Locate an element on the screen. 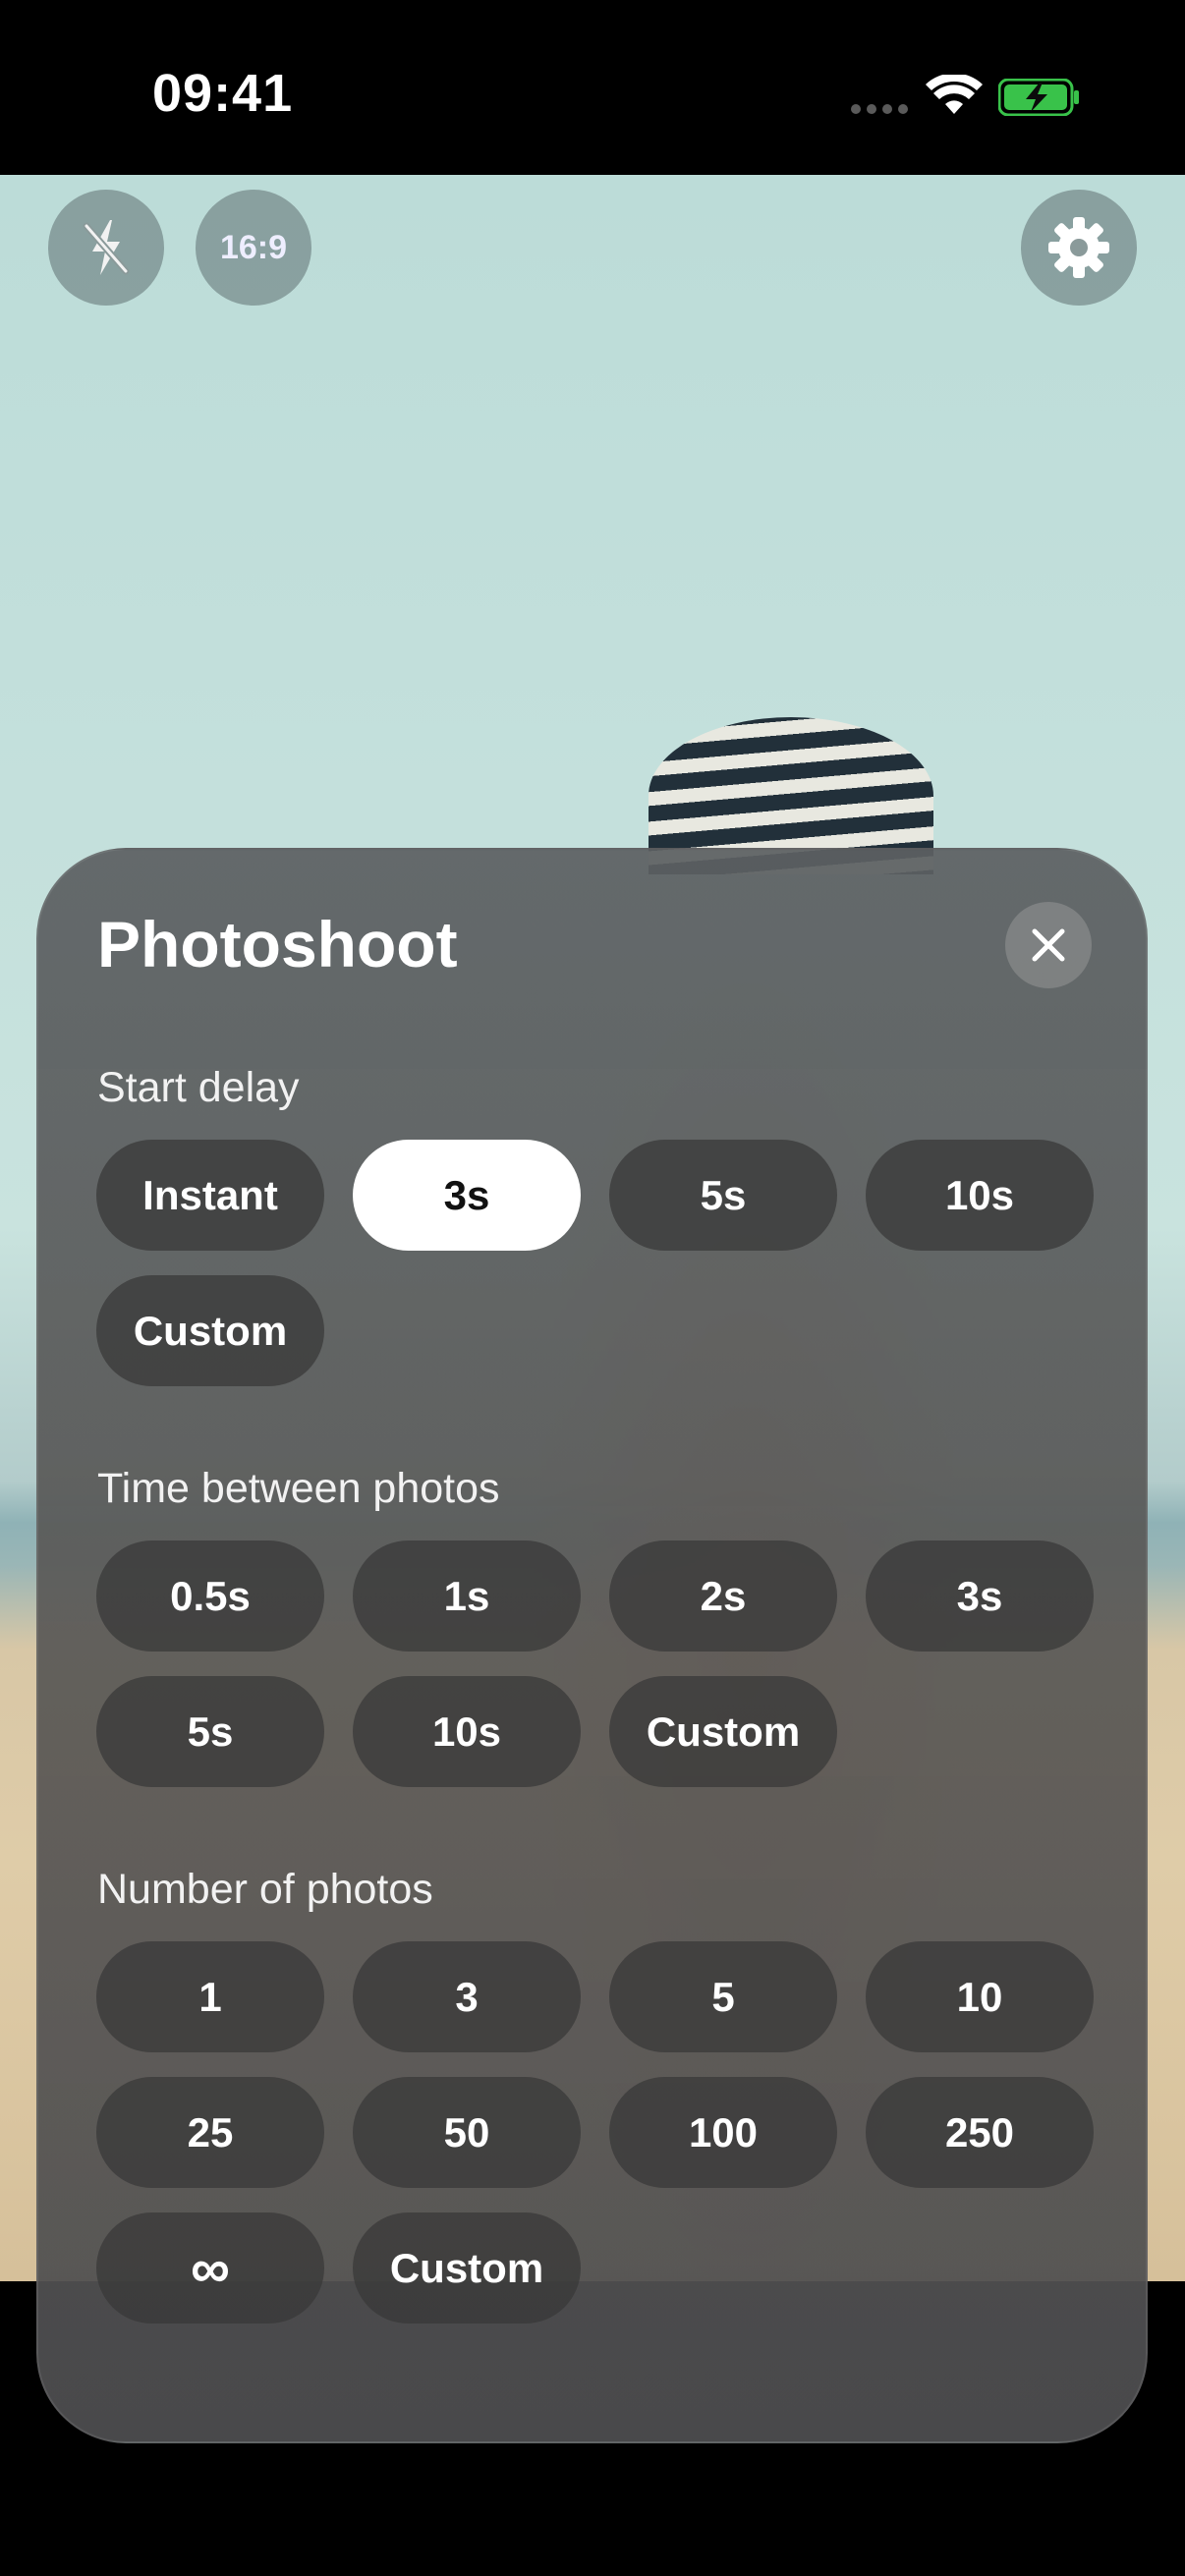  flash-toggle-button is located at coordinates (106, 248).